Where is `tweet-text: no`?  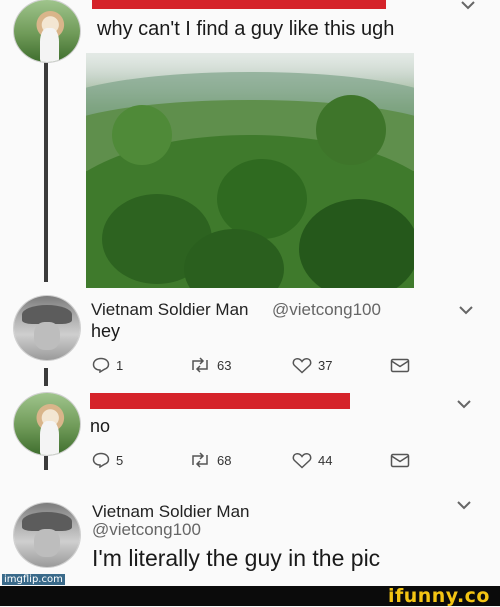
tweet-text: no is located at coordinates (100, 426).